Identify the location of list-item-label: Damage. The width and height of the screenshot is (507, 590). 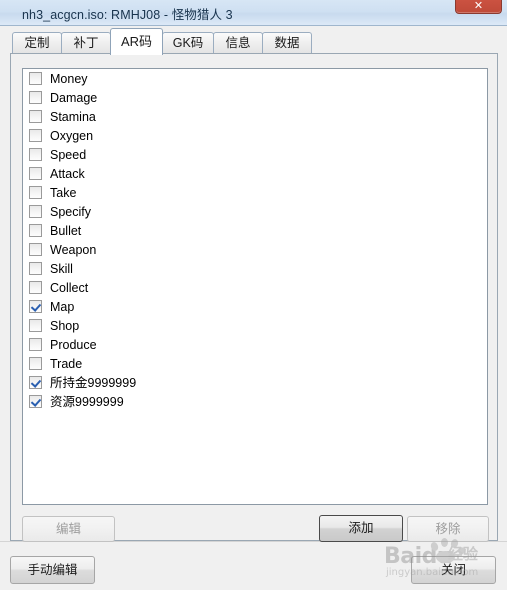
(74, 97).